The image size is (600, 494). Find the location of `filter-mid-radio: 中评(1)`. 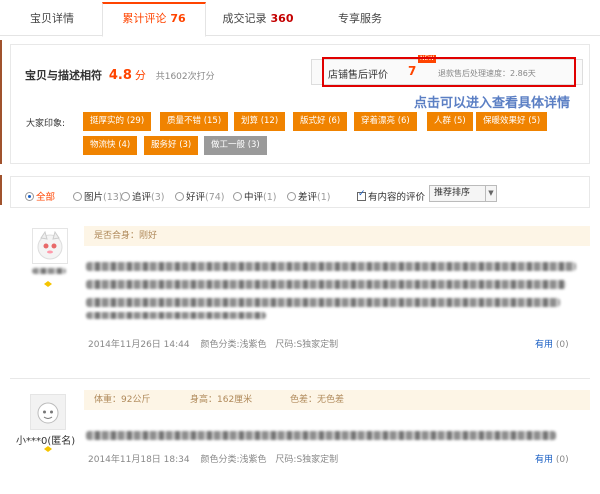

filter-mid-radio: 中评(1) is located at coordinates (254, 196).